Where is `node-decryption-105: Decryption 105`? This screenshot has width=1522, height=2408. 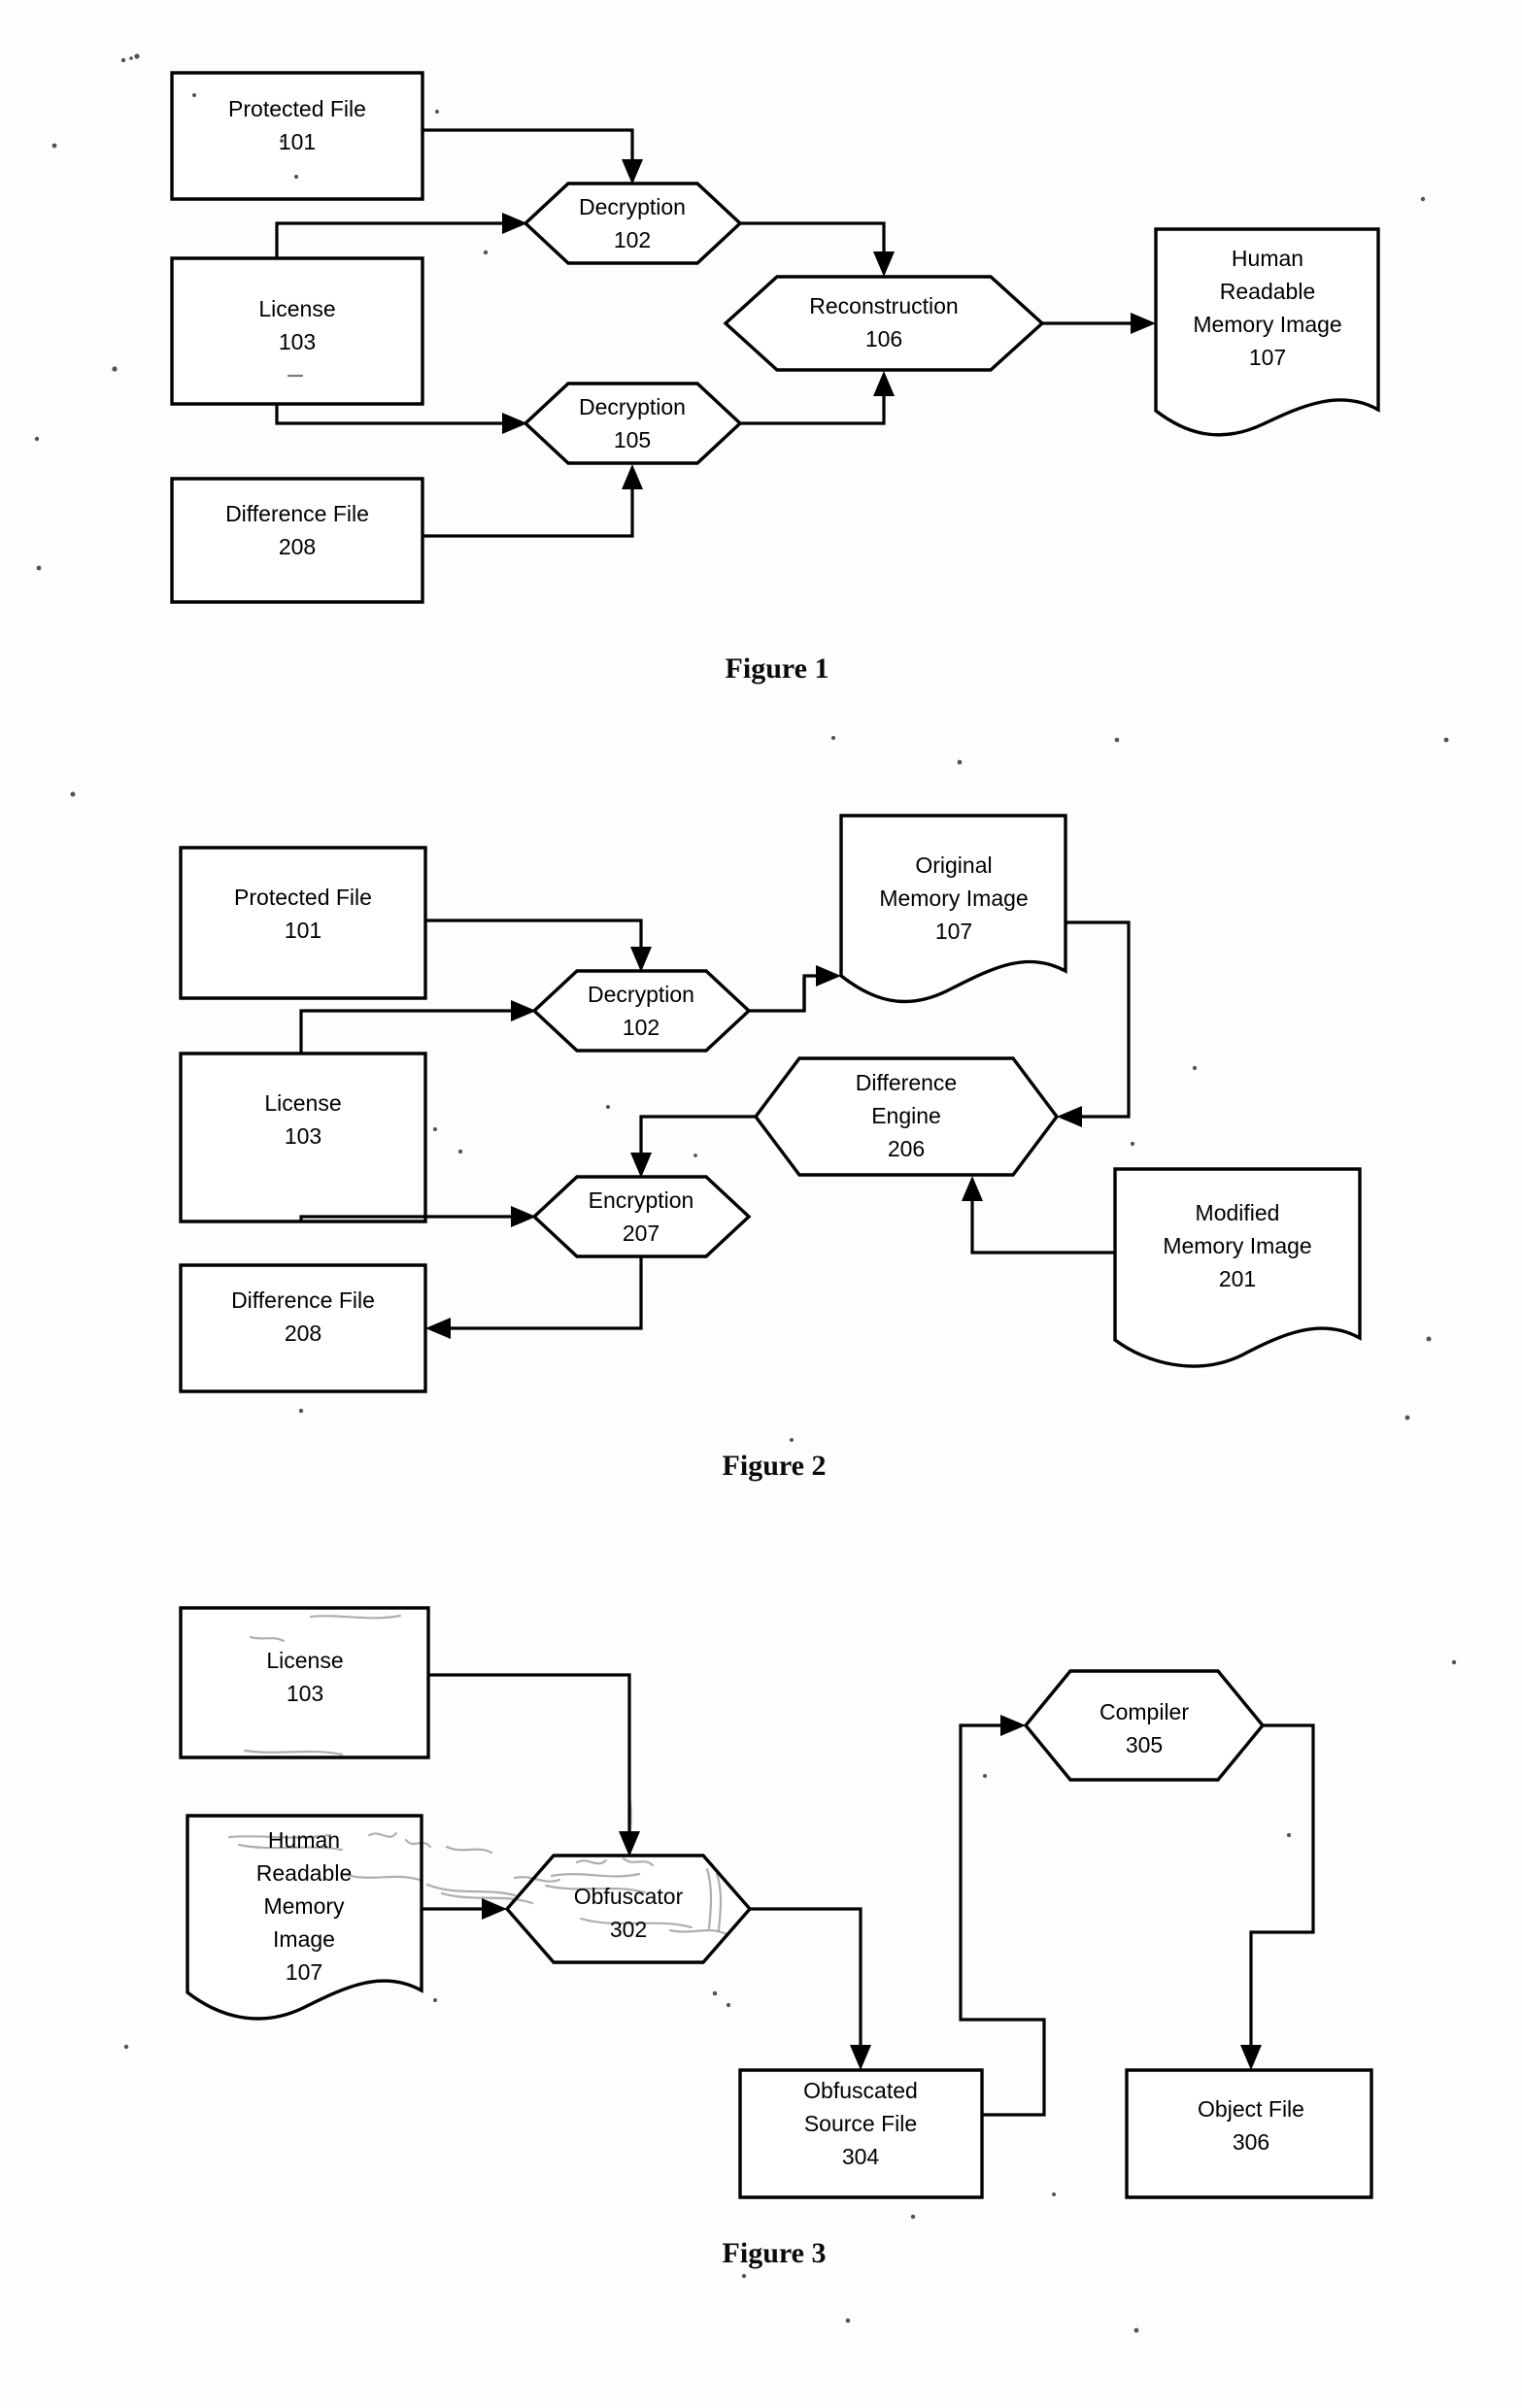
node-decryption-105: Decryption 105 is located at coordinates (633, 423).